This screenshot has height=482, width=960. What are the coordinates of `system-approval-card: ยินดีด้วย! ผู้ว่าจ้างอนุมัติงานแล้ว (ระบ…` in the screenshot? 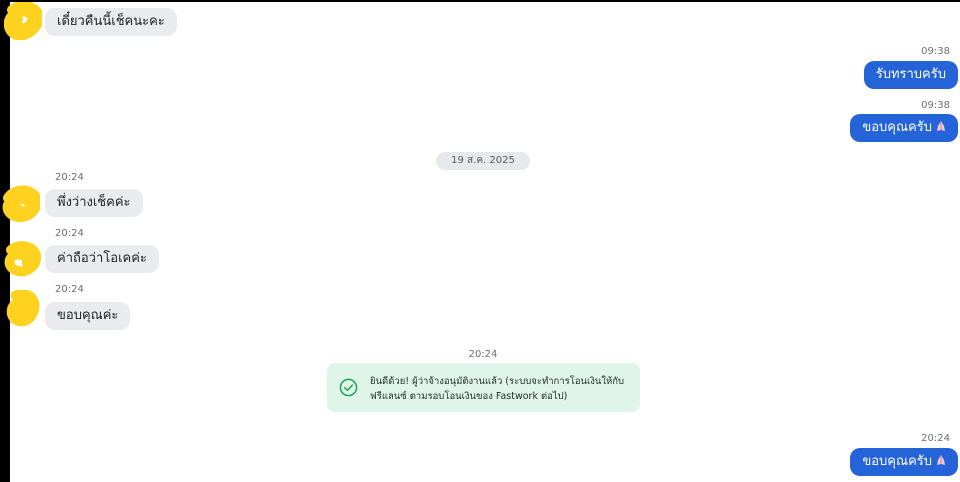 It's located at (483, 387).